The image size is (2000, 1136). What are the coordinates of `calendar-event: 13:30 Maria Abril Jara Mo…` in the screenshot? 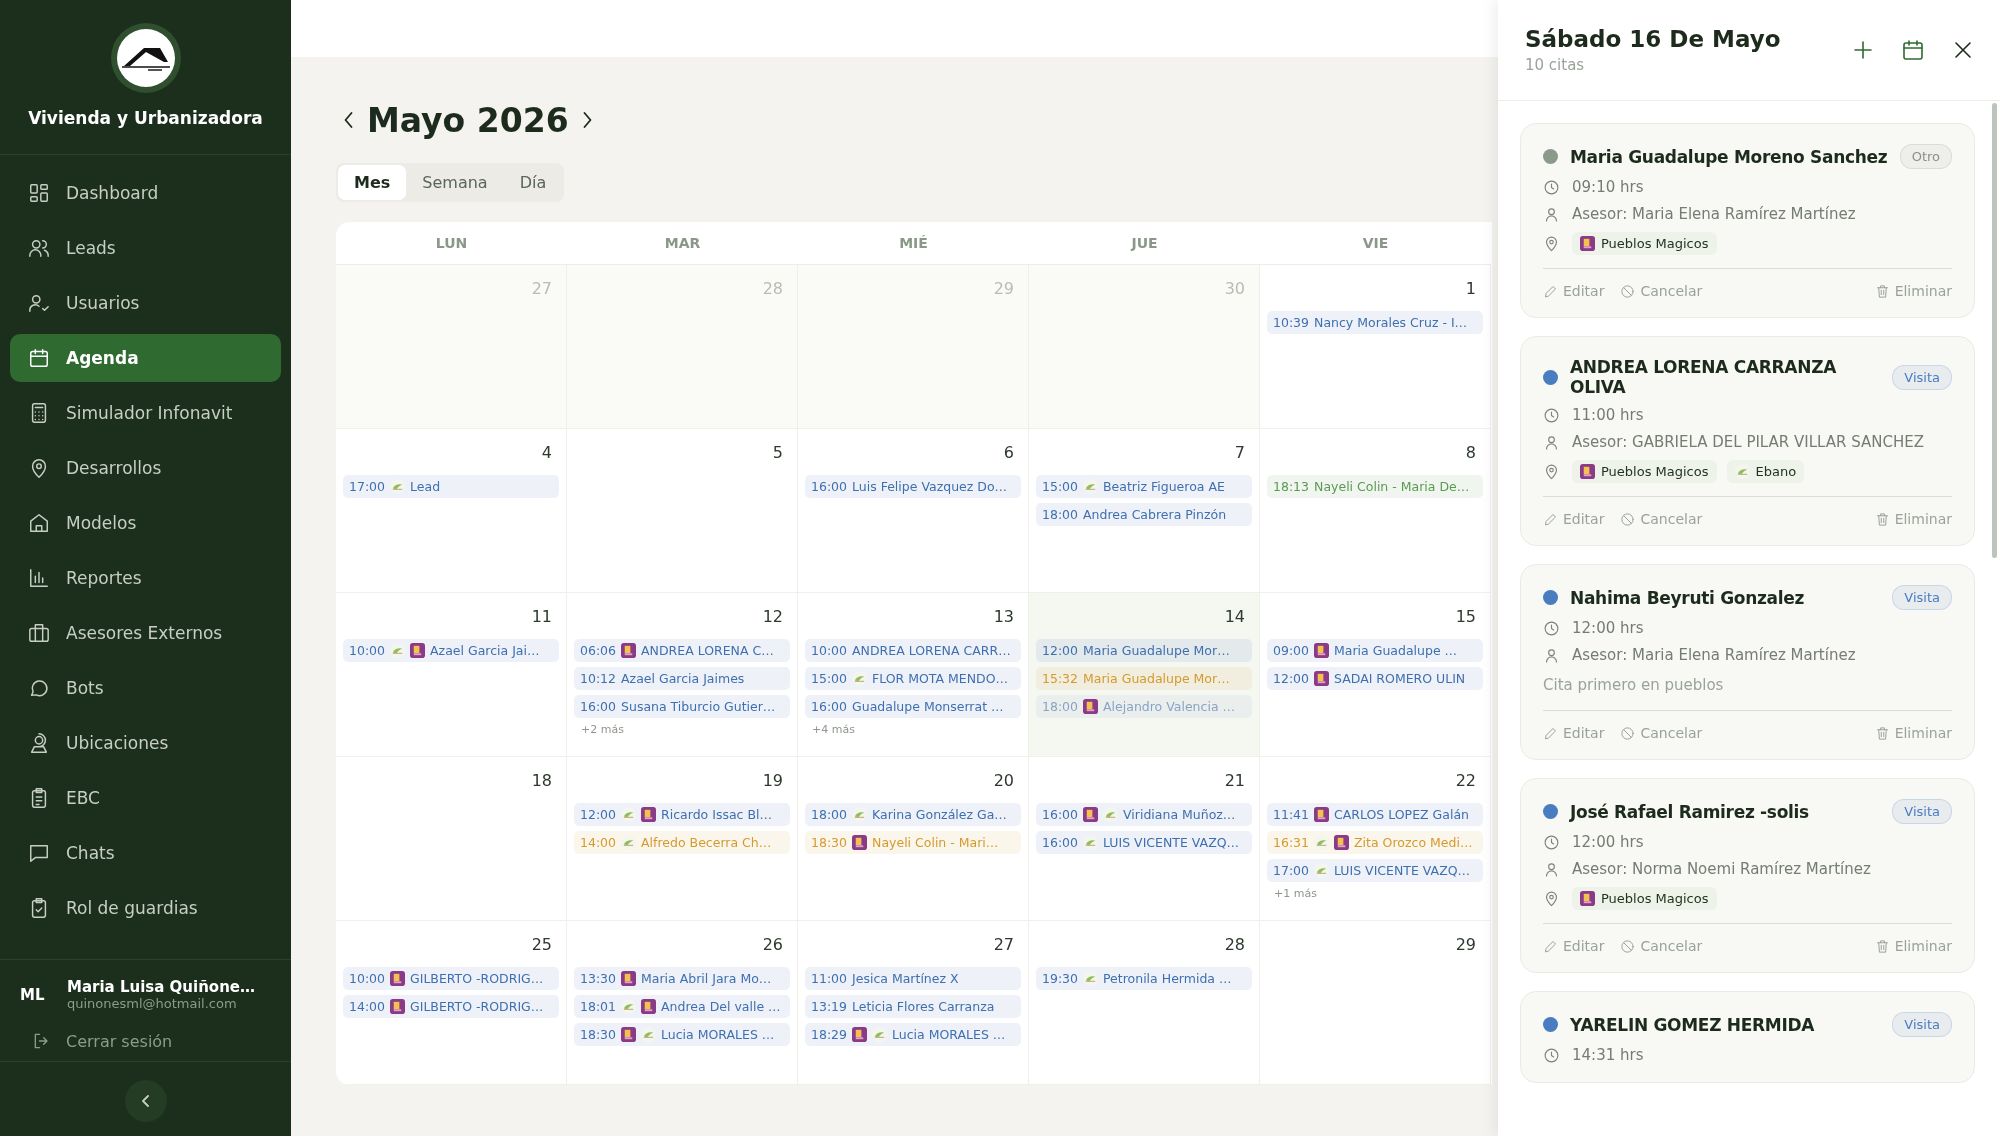 It's located at (682, 978).